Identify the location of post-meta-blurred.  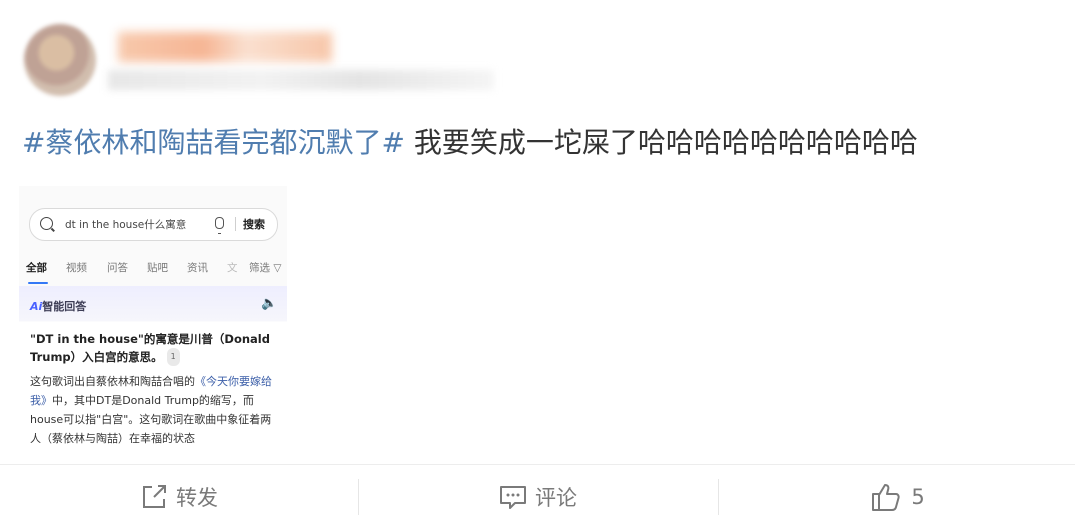
(301, 80).